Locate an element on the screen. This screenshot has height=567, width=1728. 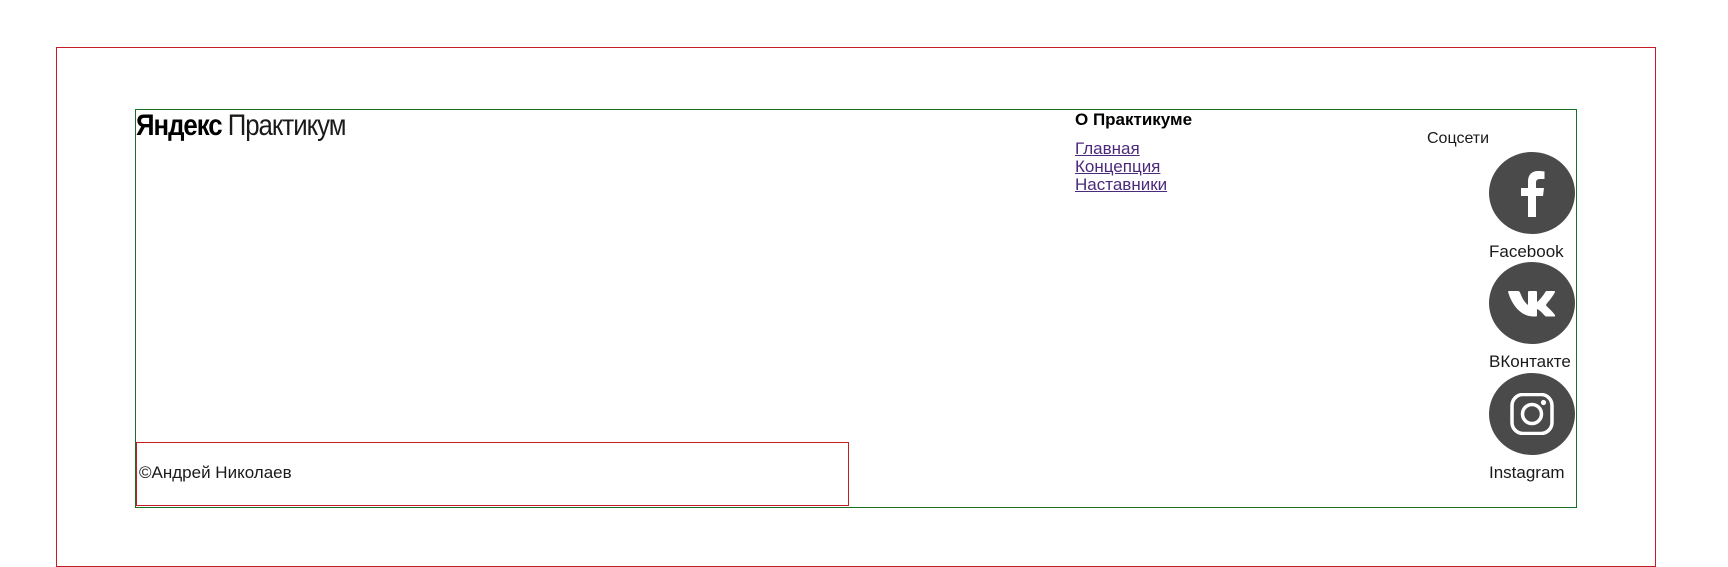
social-item-instagram: Instagram is located at coordinates (1544, 428).